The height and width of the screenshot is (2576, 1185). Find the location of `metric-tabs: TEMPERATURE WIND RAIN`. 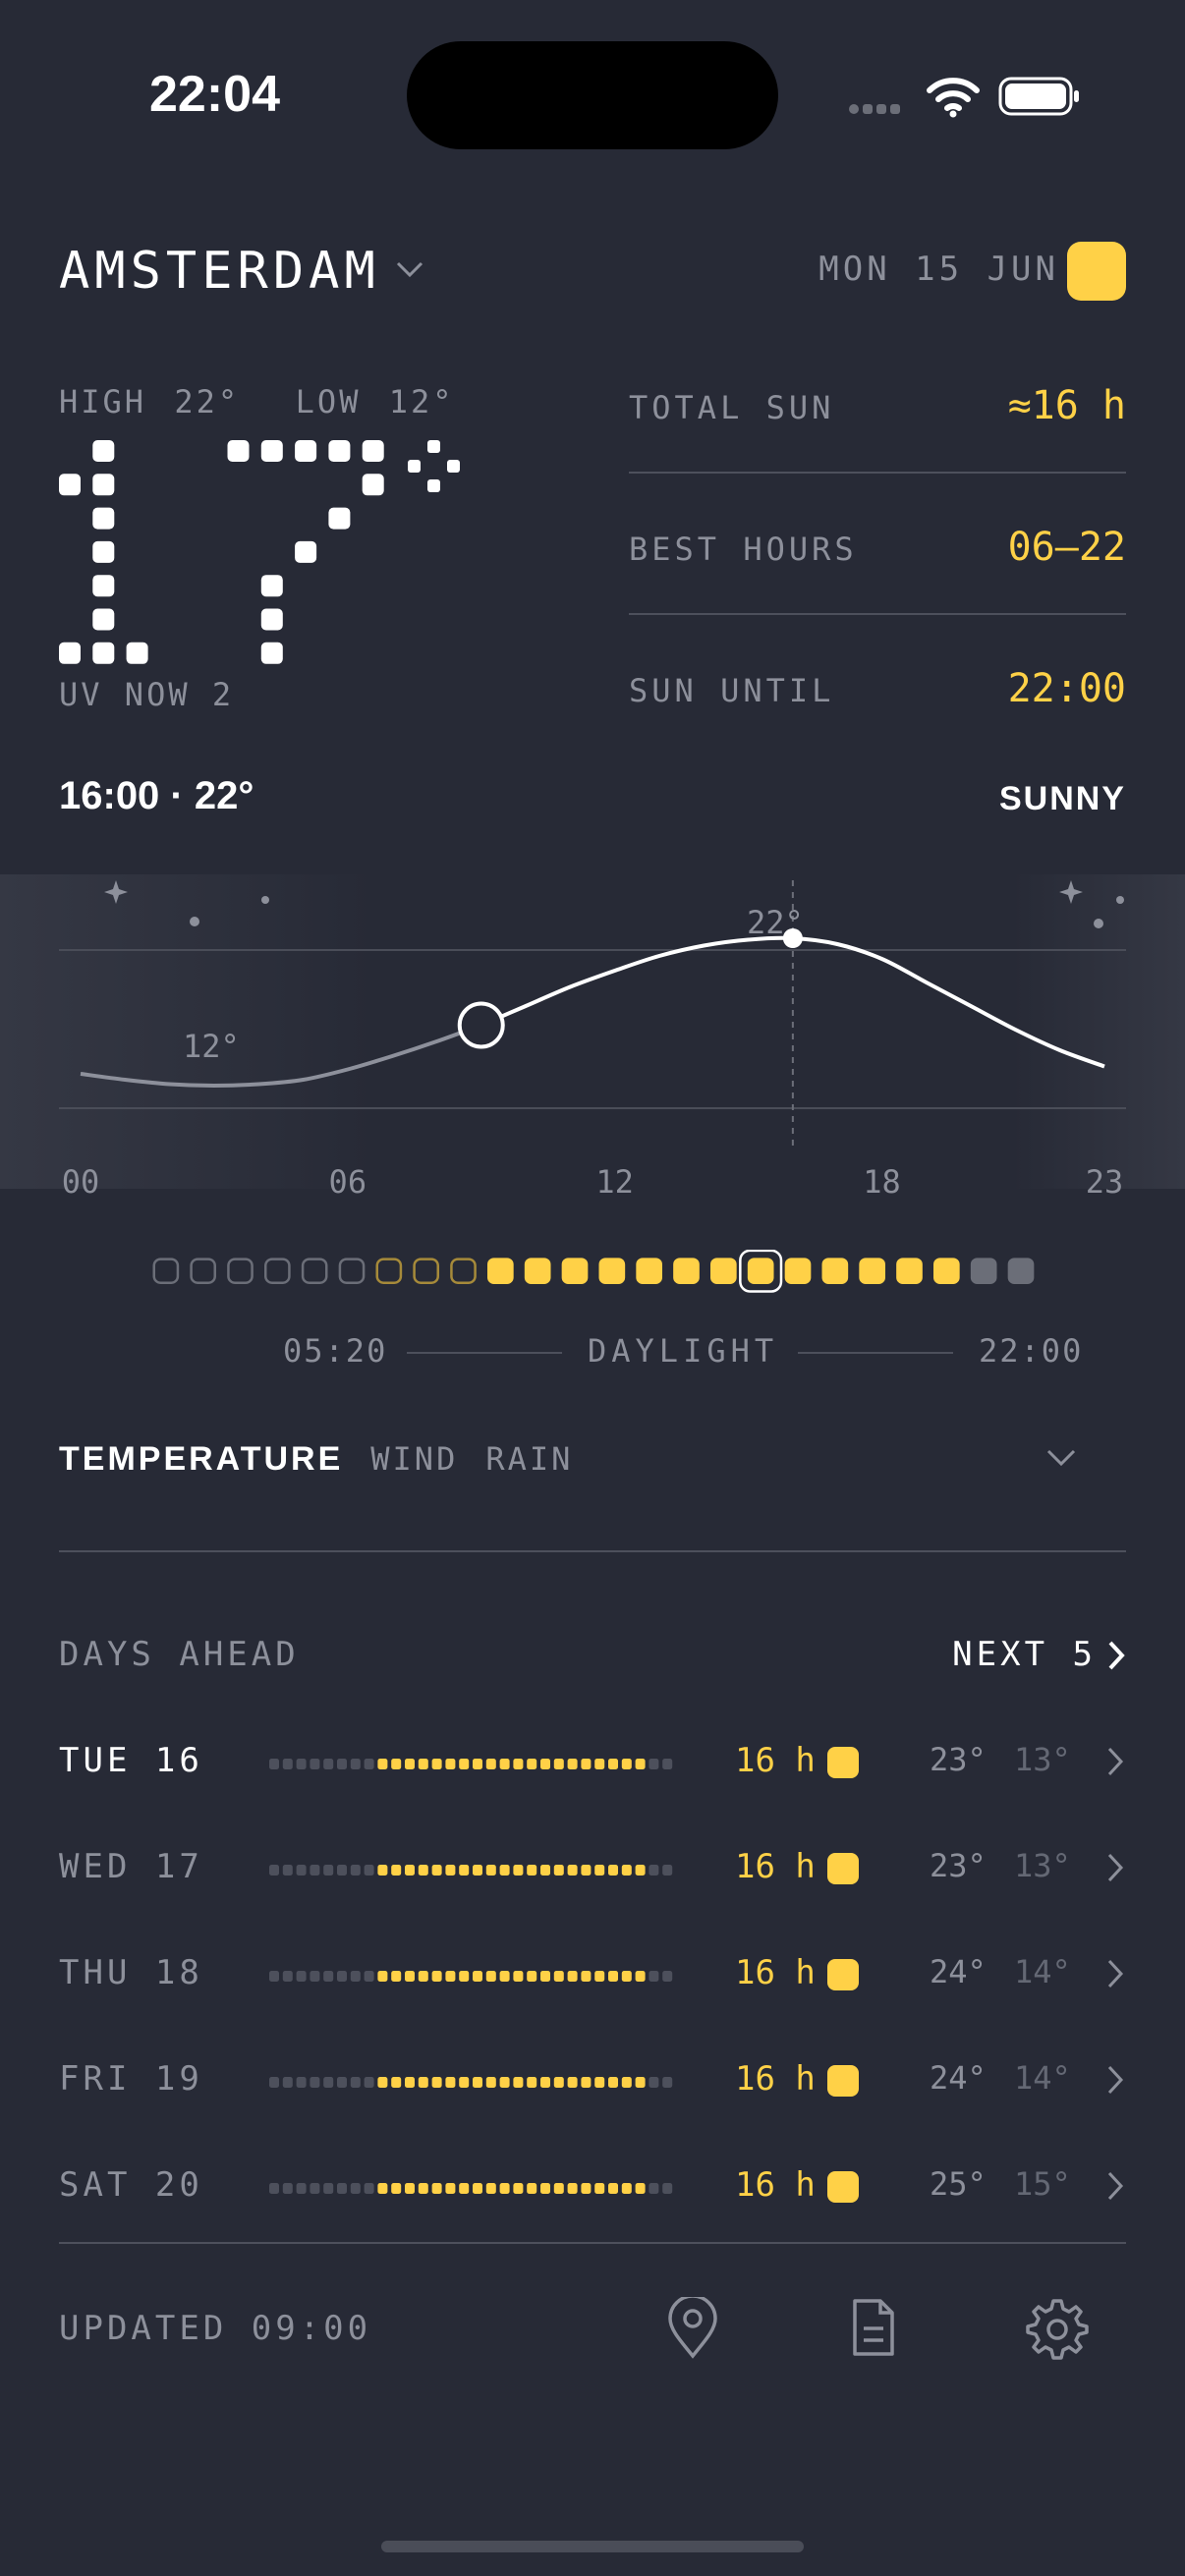

metric-tabs: TEMPERATURE WIND RAIN is located at coordinates (329, 1459).